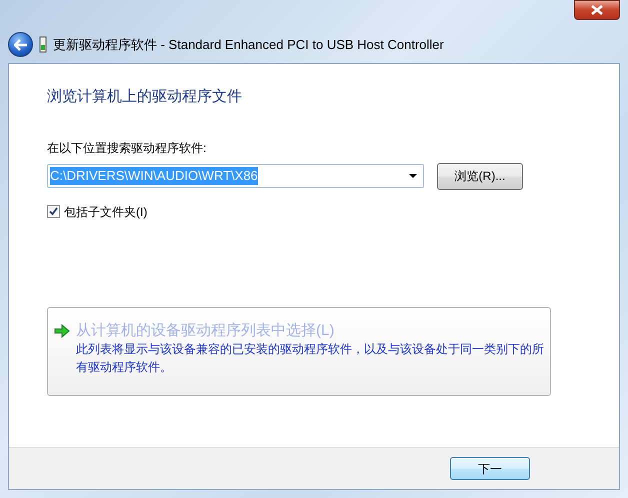 Image resolution: width=628 pixels, height=498 pixels. What do you see at coordinates (127, 148) in the screenshot?
I see `search-location-label: 在以下位置搜索驱动程序软件:` at bounding box center [127, 148].